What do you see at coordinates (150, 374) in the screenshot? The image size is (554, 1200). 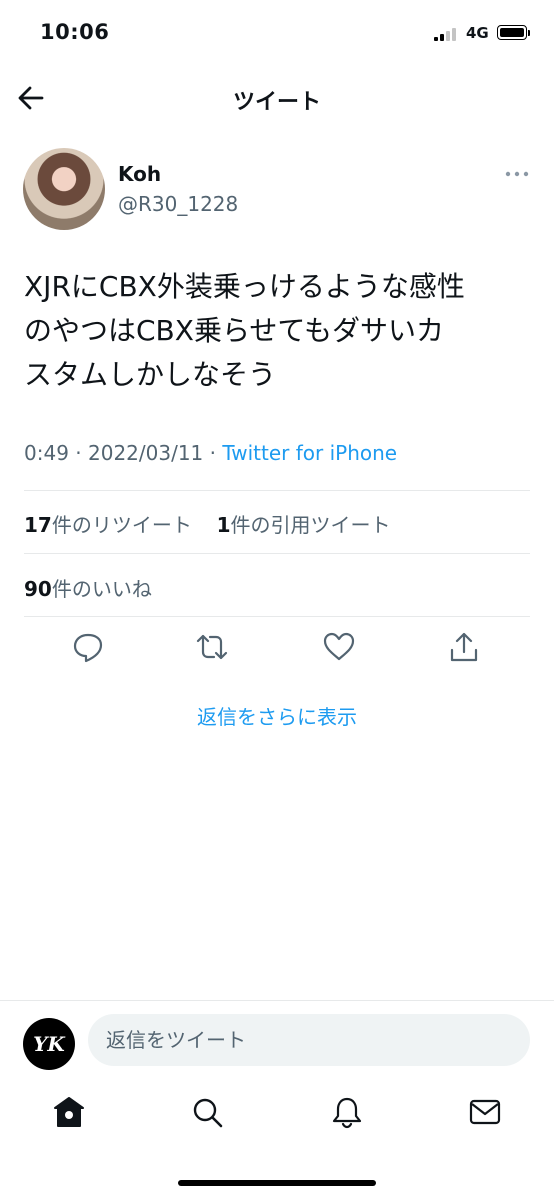 I see `tweet-text-line: スタムしかしなそう` at bounding box center [150, 374].